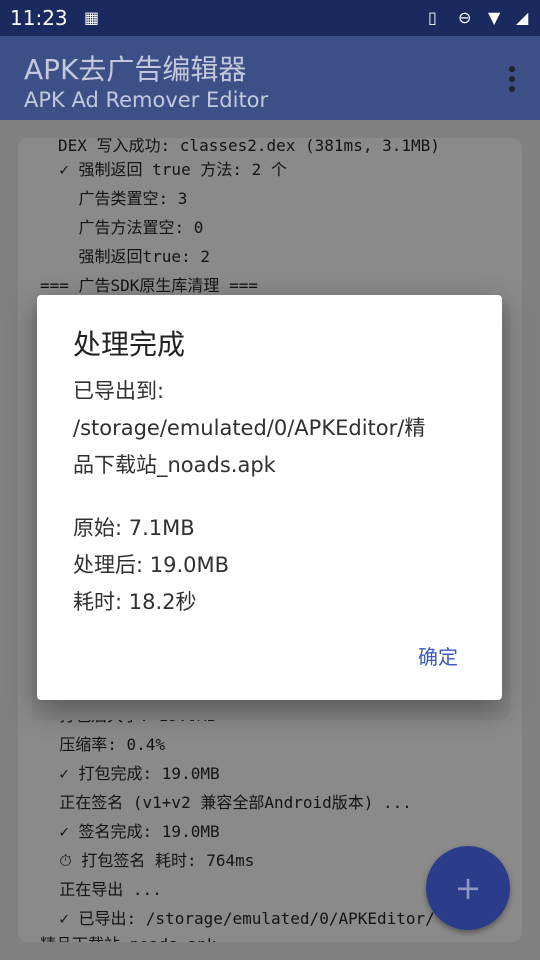 The width and height of the screenshot is (540, 960). What do you see at coordinates (122, 227) in the screenshot?
I see `log-line: 广告方法置空: 0` at bounding box center [122, 227].